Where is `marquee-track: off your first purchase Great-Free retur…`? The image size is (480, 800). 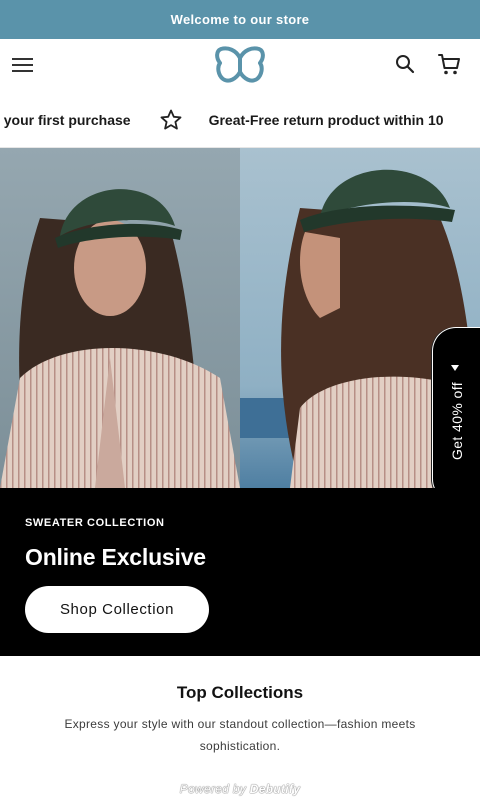 marquee-track: off your first purchase Great-Free retur… is located at coordinates (222, 119).